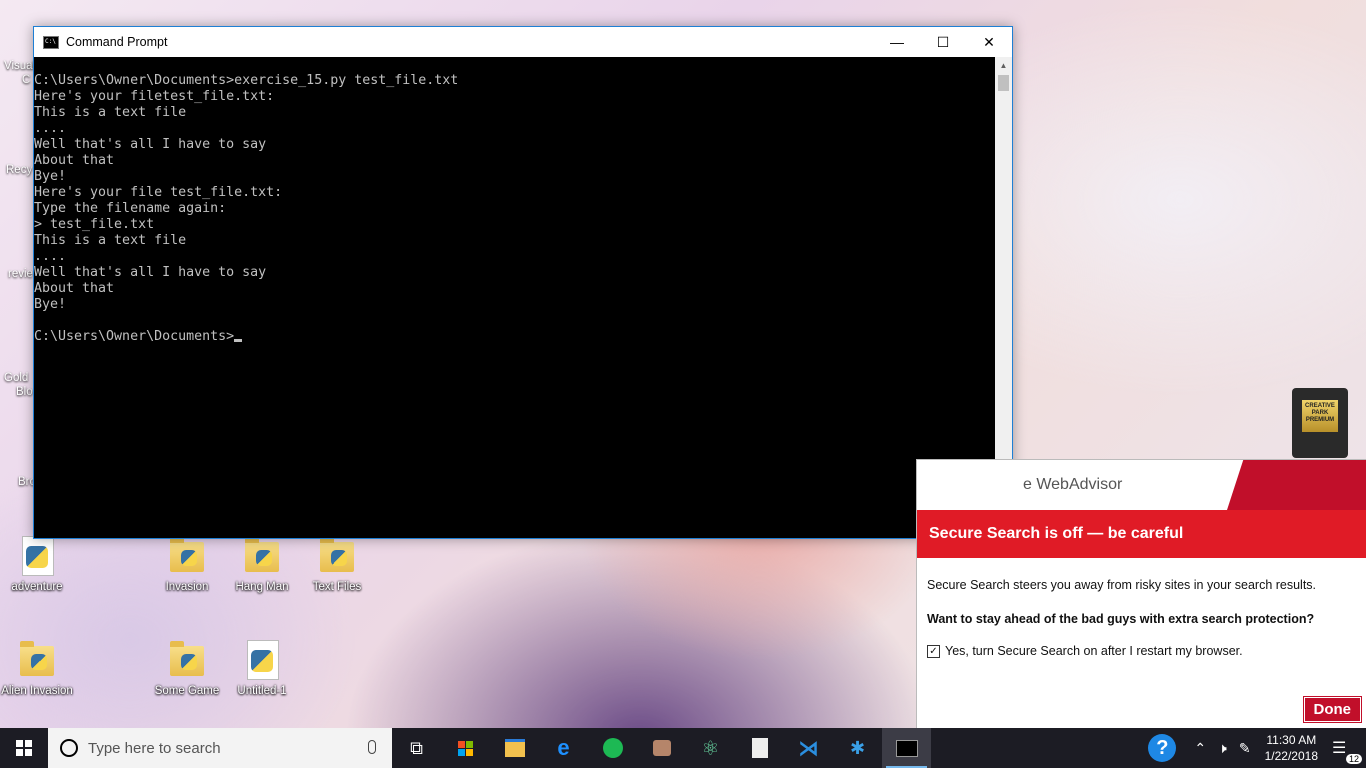  Describe the element at coordinates (710, 748) in the screenshot. I see `atom-icon: ⚛` at that location.